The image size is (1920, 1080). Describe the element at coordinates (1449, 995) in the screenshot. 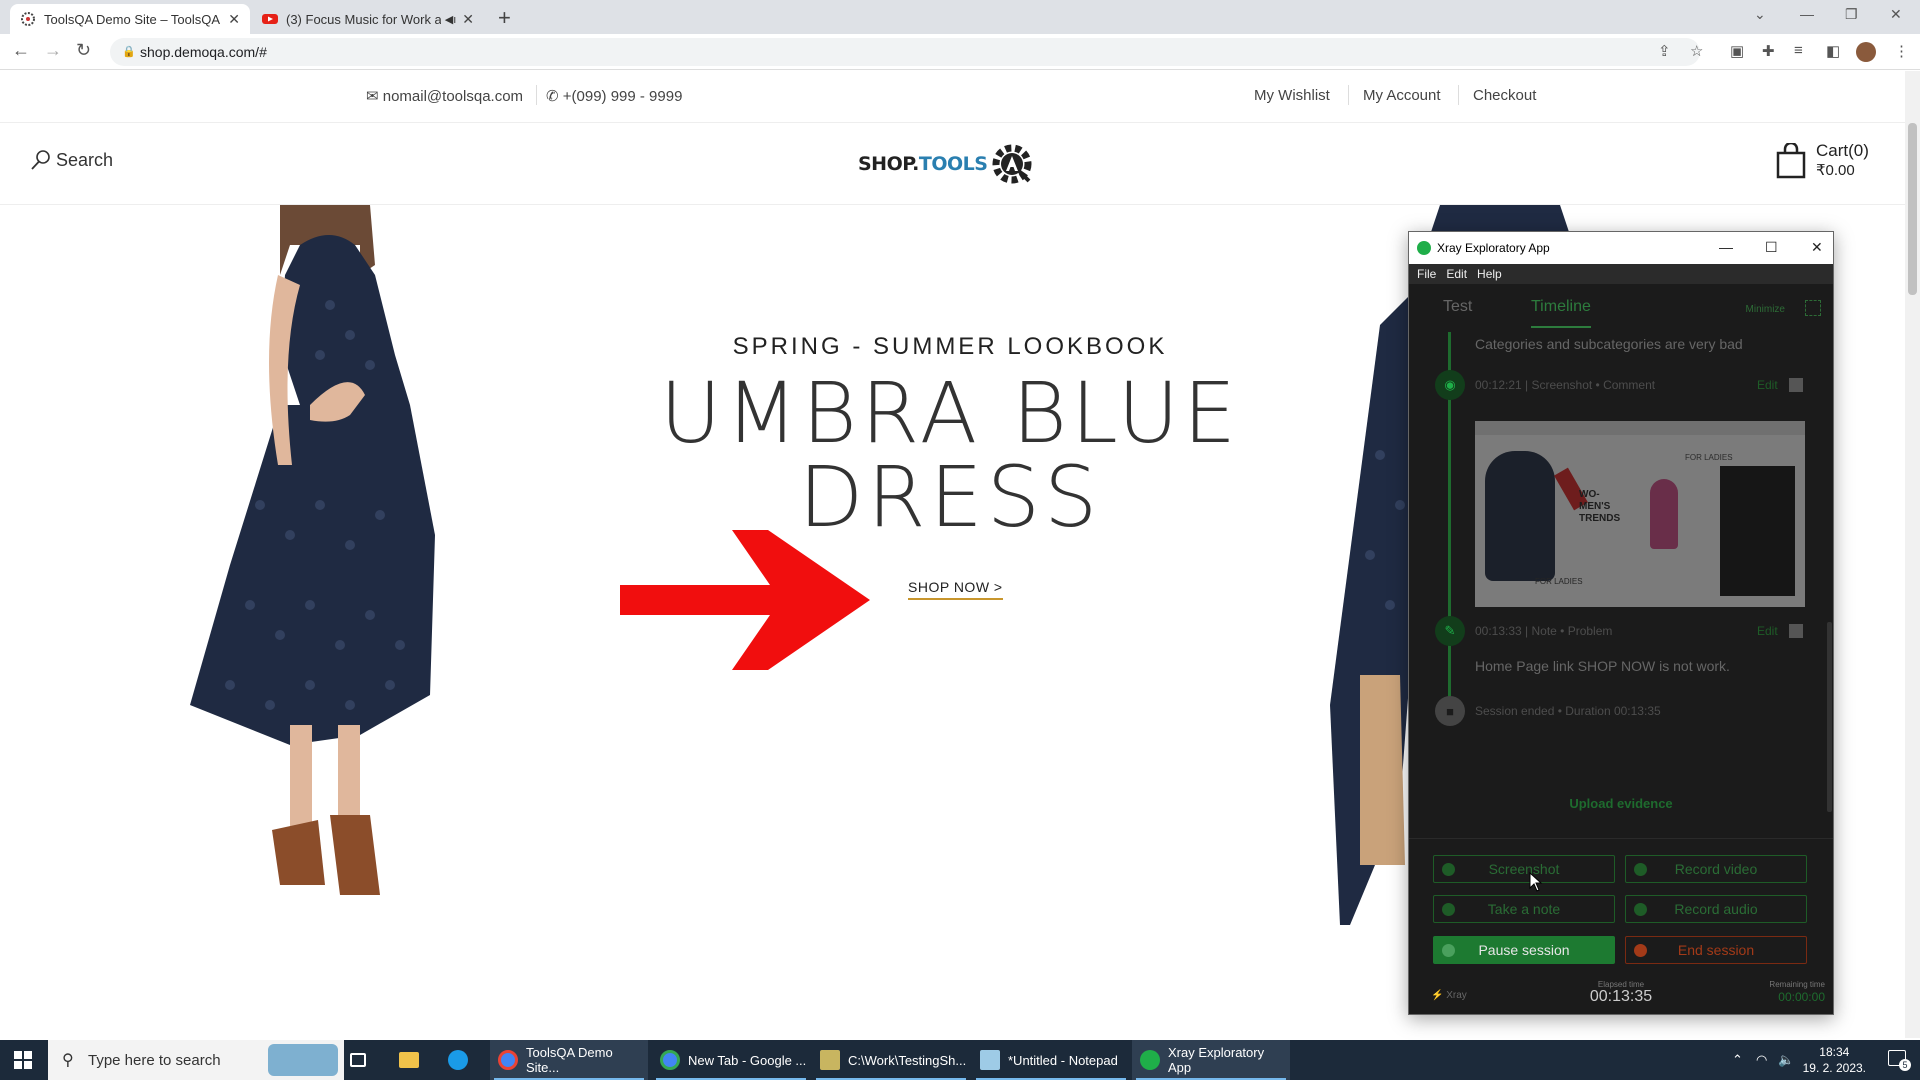

I see `xray-brand: ⚡ Xray` at that location.